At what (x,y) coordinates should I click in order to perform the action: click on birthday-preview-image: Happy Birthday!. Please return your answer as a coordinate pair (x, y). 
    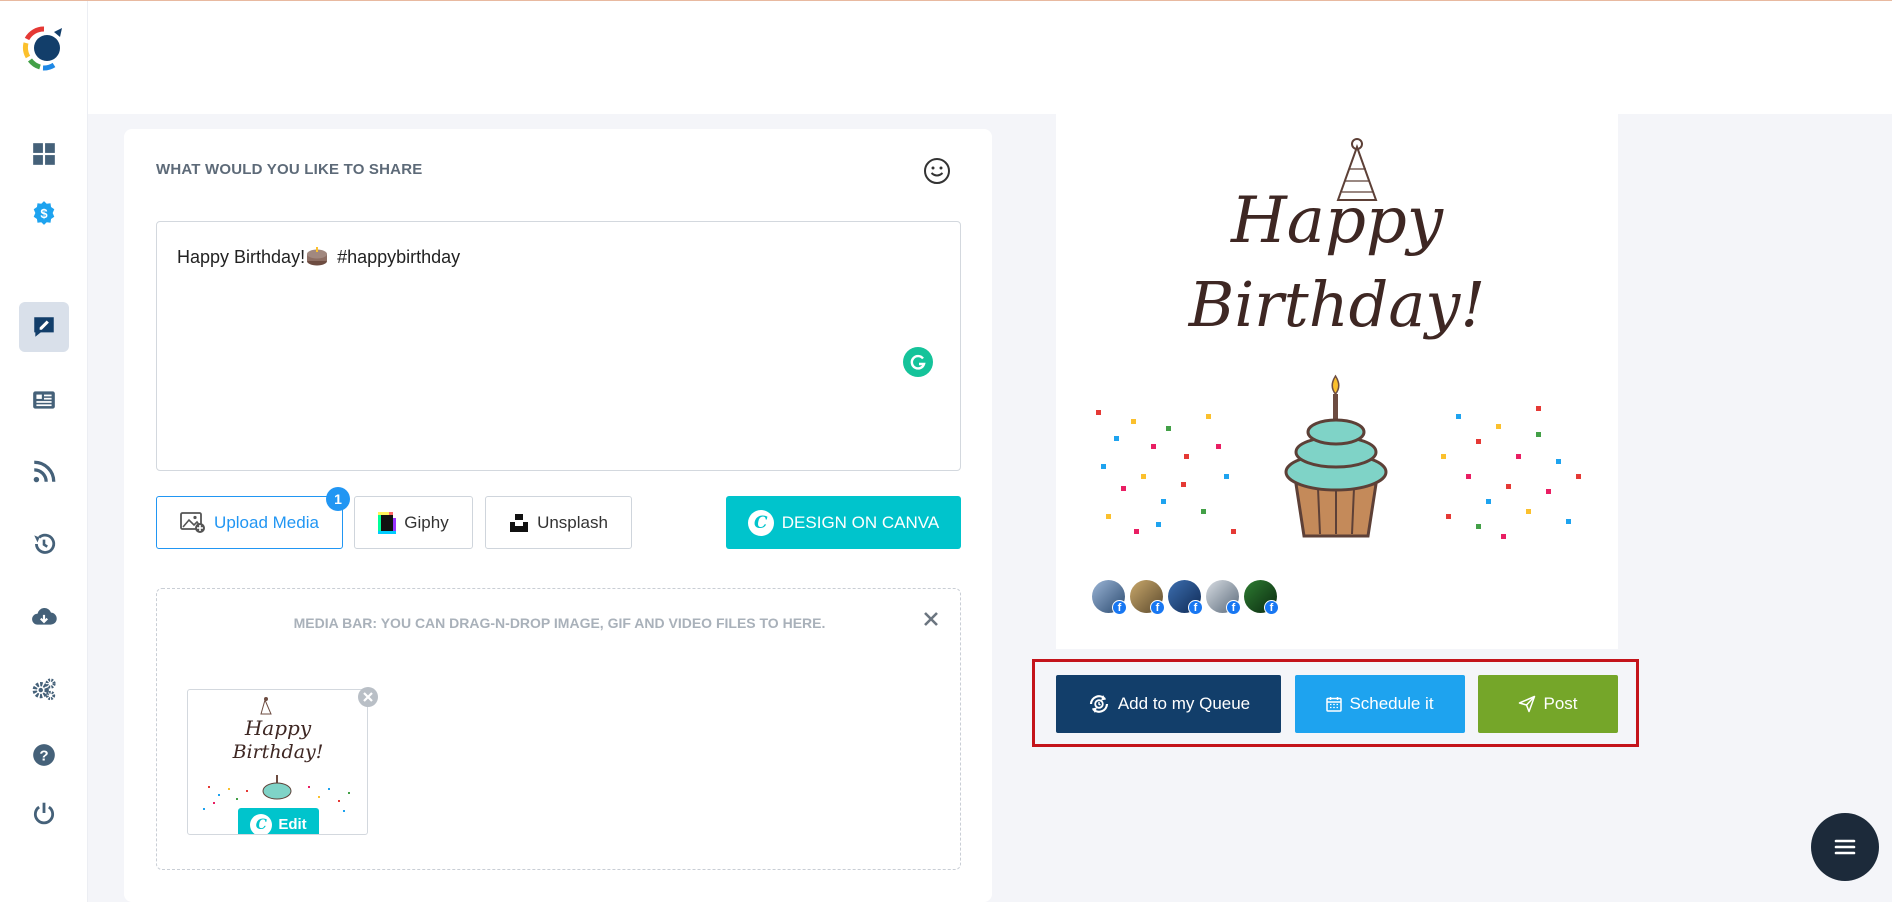
    Looking at the image, I should click on (1338, 338).